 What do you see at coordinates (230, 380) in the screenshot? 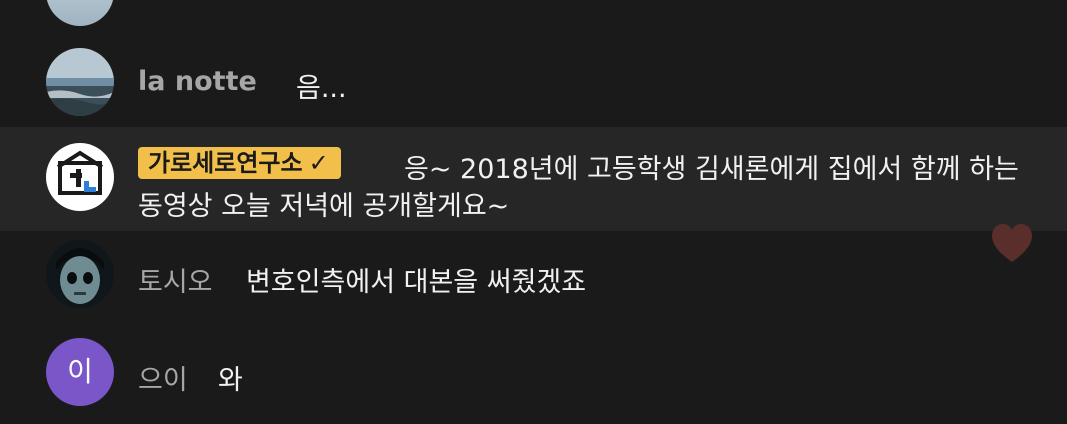
I see `comment-message: 와` at bounding box center [230, 380].